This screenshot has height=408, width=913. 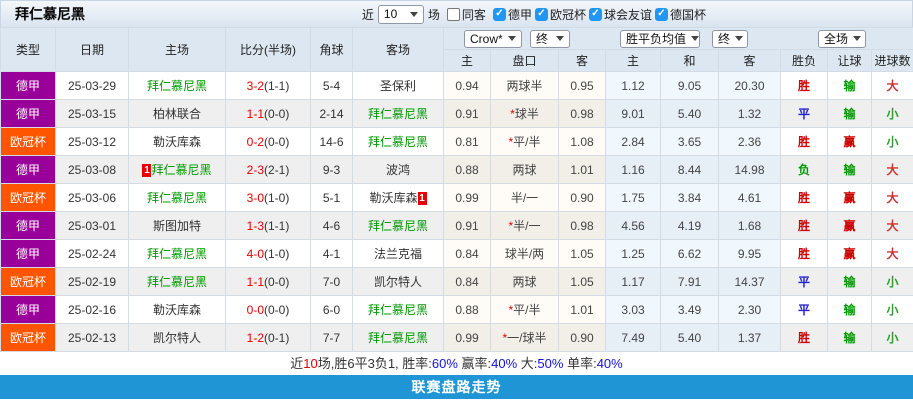 I want to click on filter-checkbox-group: 欧冠杯, so click(x=560, y=14).